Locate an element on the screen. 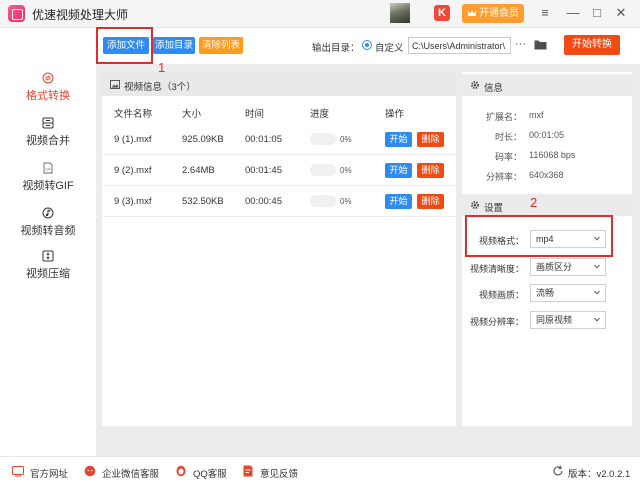 The width and height of the screenshot is (640, 486). sidebar-item-label: 格式转换 is located at coordinates (48, 96).